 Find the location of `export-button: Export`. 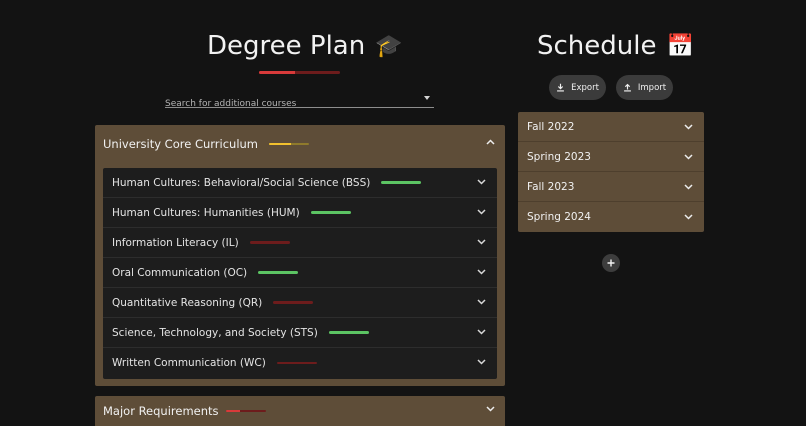

export-button: Export is located at coordinates (577, 87).